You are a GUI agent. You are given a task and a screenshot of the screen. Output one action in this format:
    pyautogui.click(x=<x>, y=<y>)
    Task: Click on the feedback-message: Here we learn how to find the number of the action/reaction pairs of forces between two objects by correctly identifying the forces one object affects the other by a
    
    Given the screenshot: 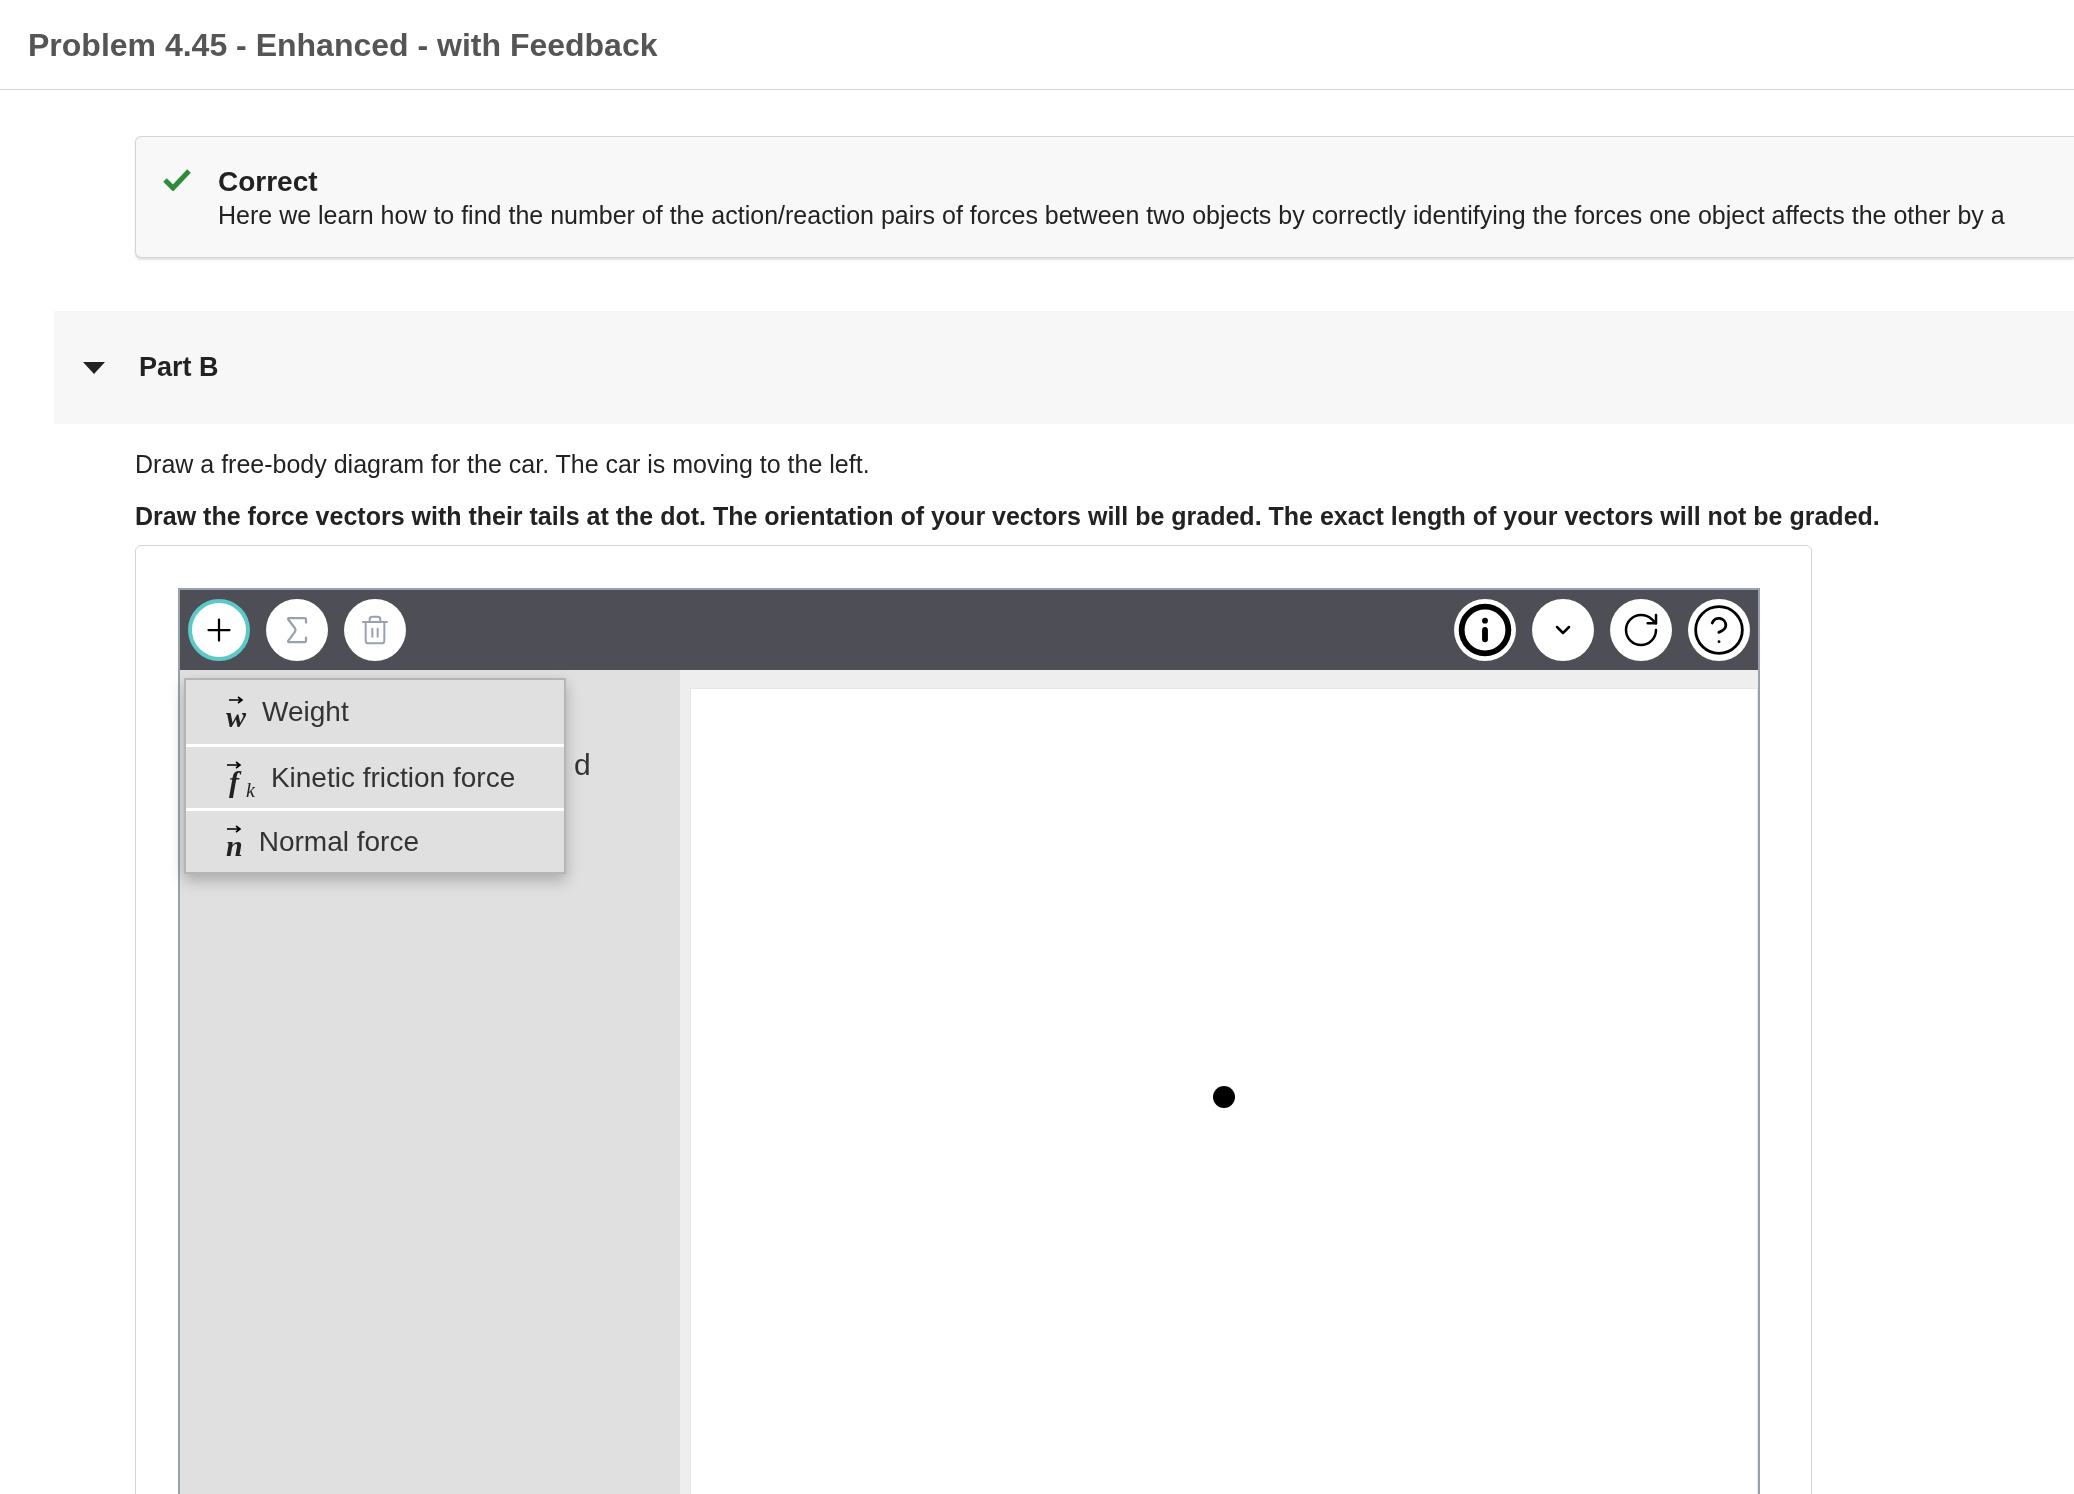 What is the action you would take?
    pyautogui.click(x=1111, y=215)
    